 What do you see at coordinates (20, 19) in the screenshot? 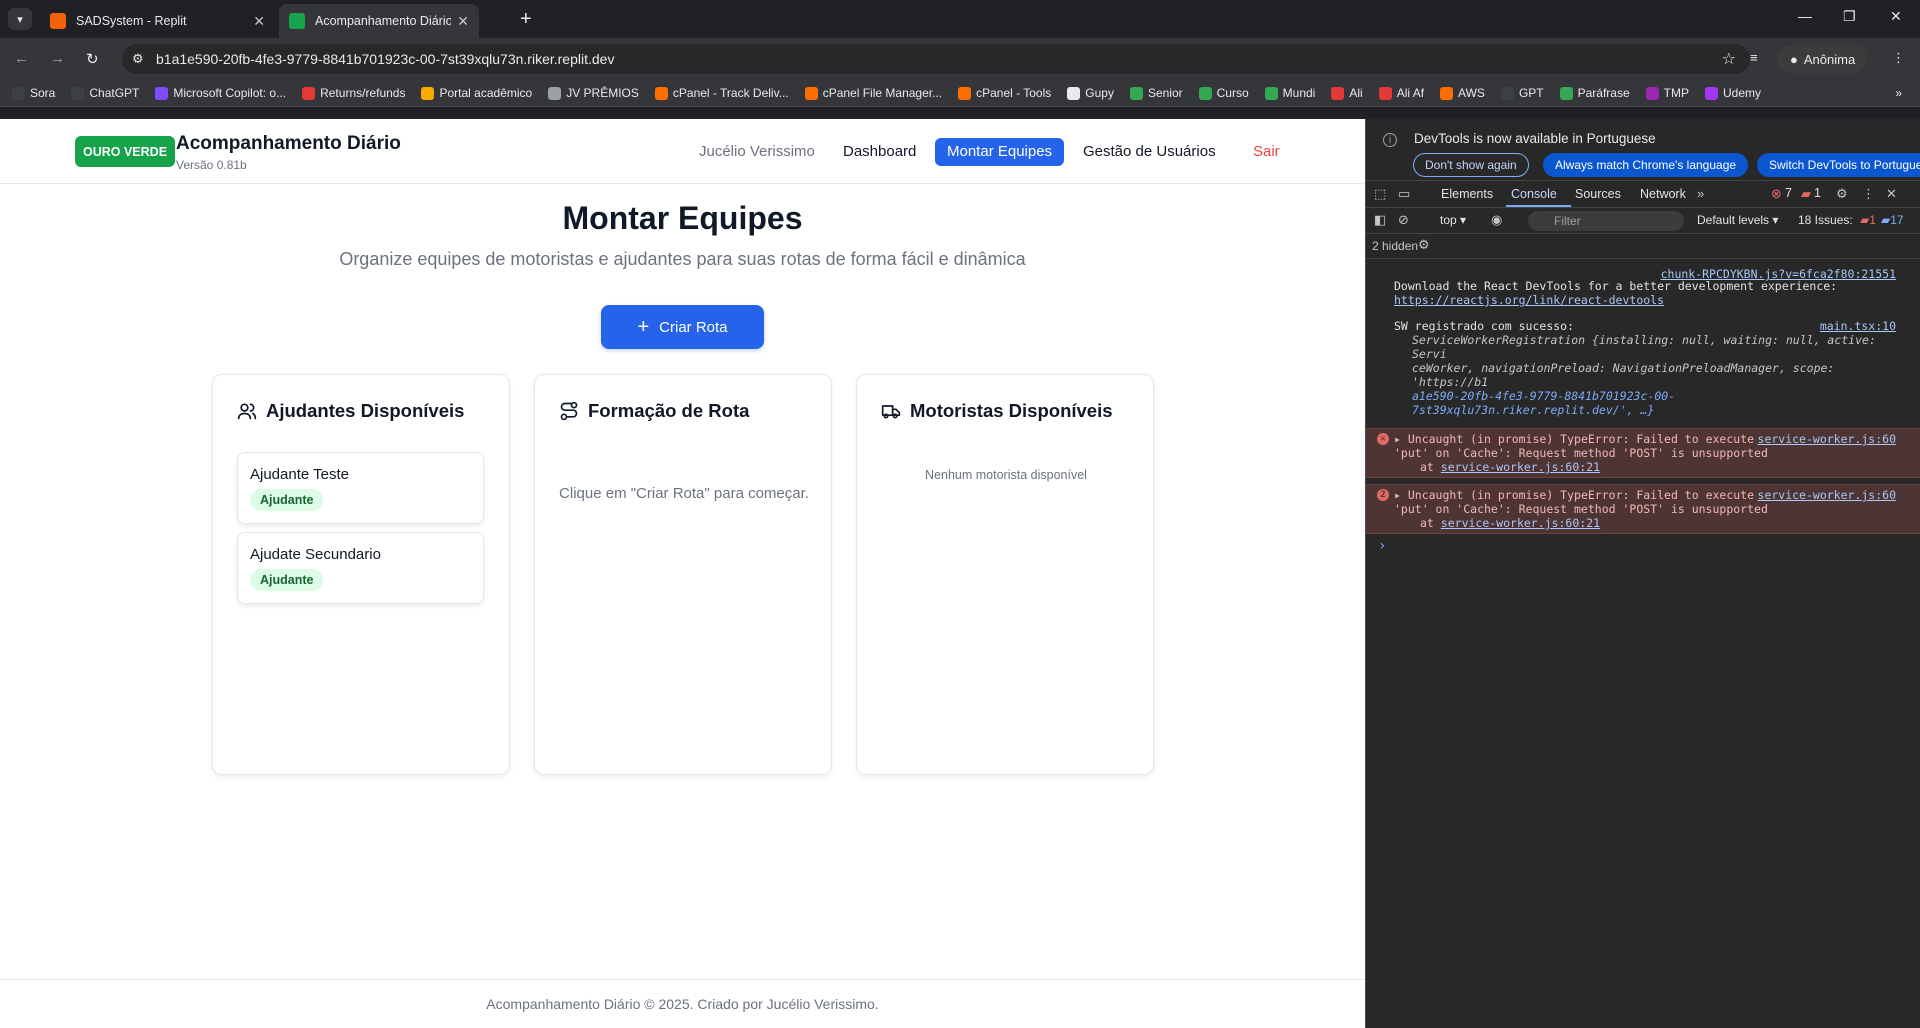
I see `tab-search-button: ▾` at bounding box center [20, 19].